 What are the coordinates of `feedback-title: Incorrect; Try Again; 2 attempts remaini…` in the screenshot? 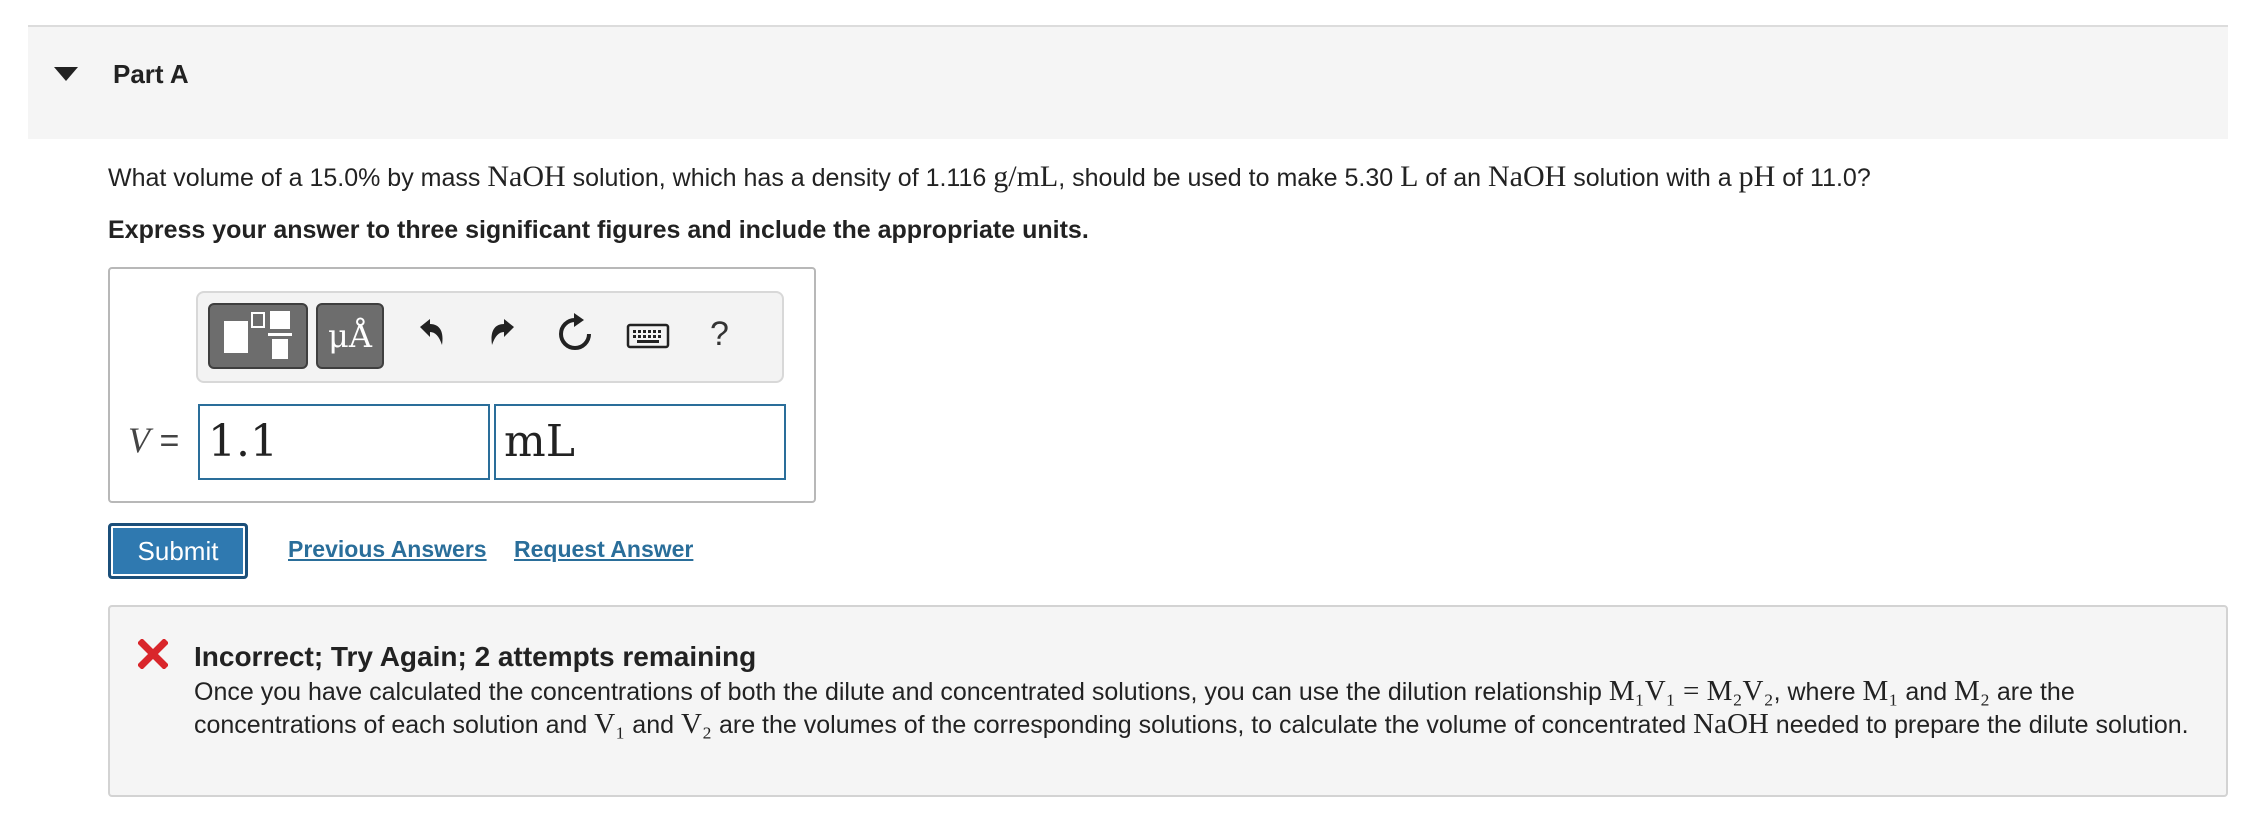 It's located at (475, 656).